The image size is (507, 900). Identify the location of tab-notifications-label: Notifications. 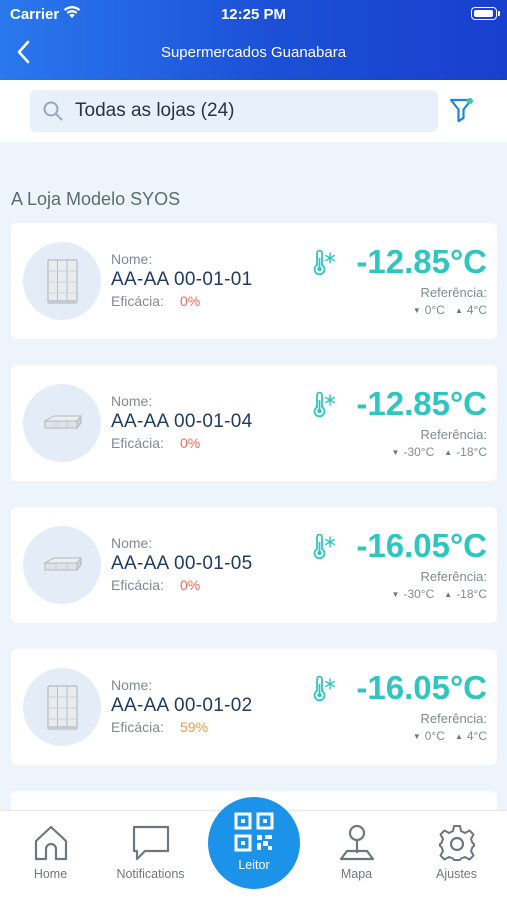
(150, 874).